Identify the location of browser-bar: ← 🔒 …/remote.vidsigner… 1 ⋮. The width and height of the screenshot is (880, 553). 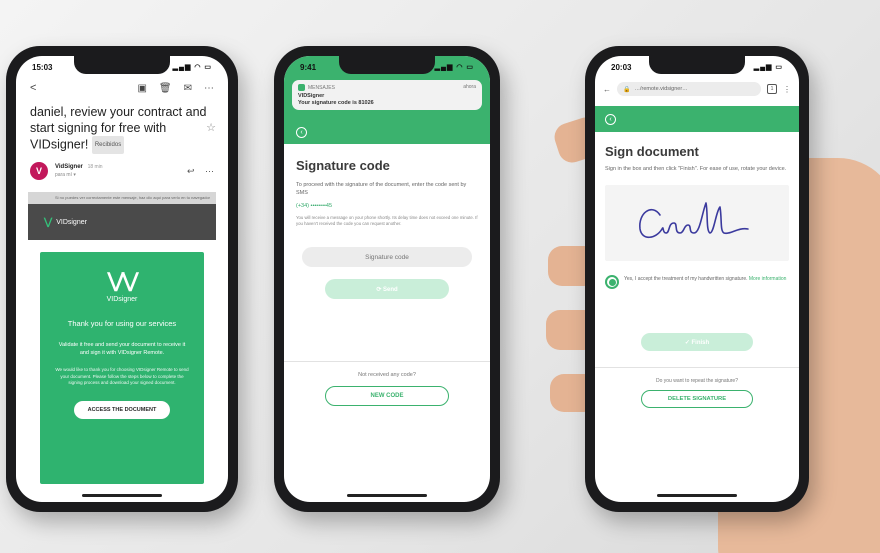
(697, 89).